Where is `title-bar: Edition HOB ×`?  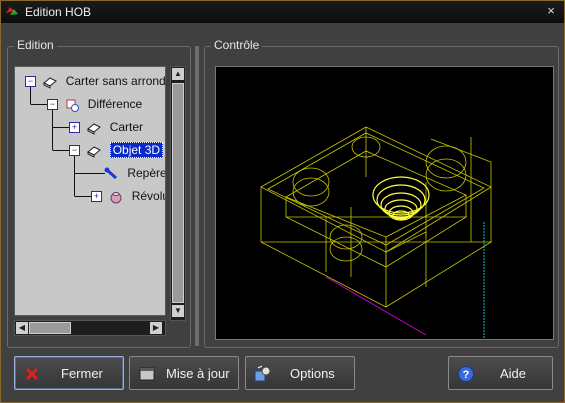 title-bar: Edition HOB × is located at coordinates (282, 12).